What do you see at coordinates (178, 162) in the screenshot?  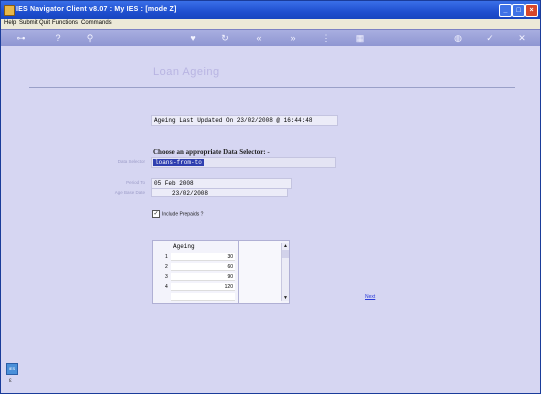 I see `data-selector-value: loans-from-to` at bounding box center [178, 162].